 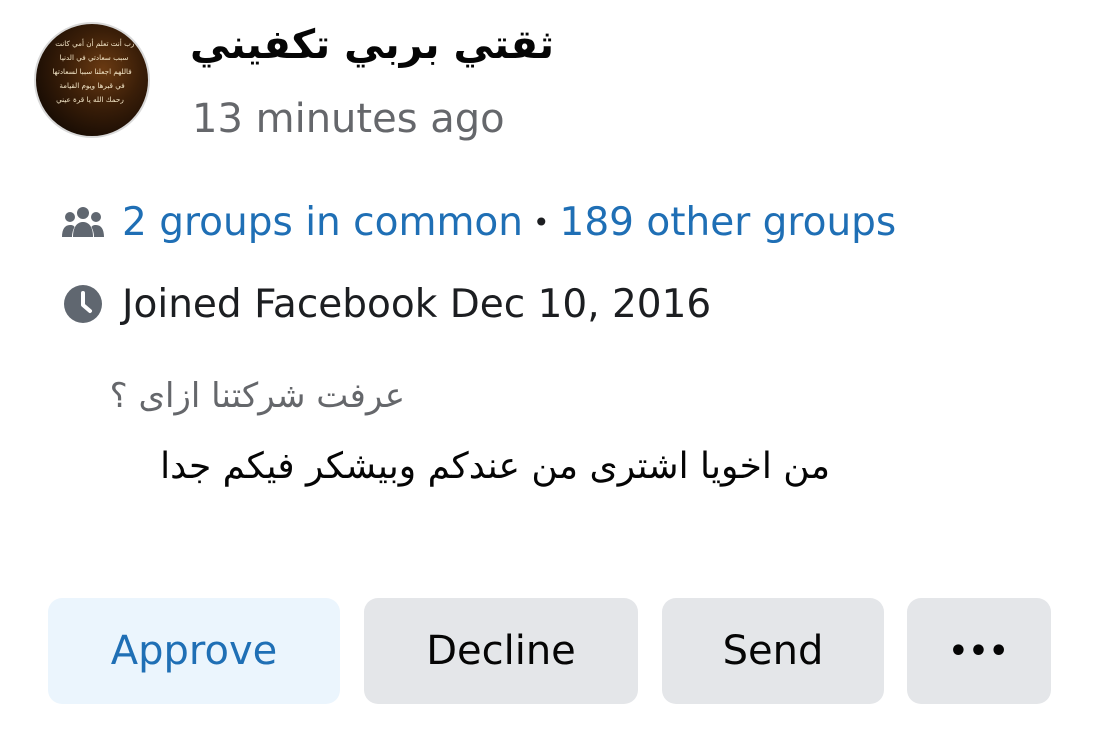 I want to click on people-group-icon, so click(x=83, y=222).